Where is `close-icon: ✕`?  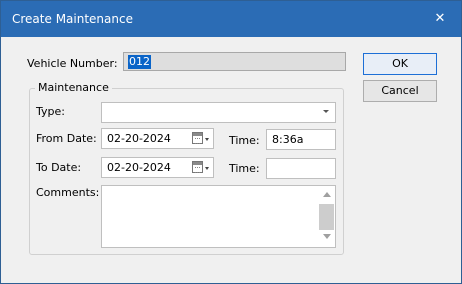
close-icon: ✕ is located at coordinates (440, 19).